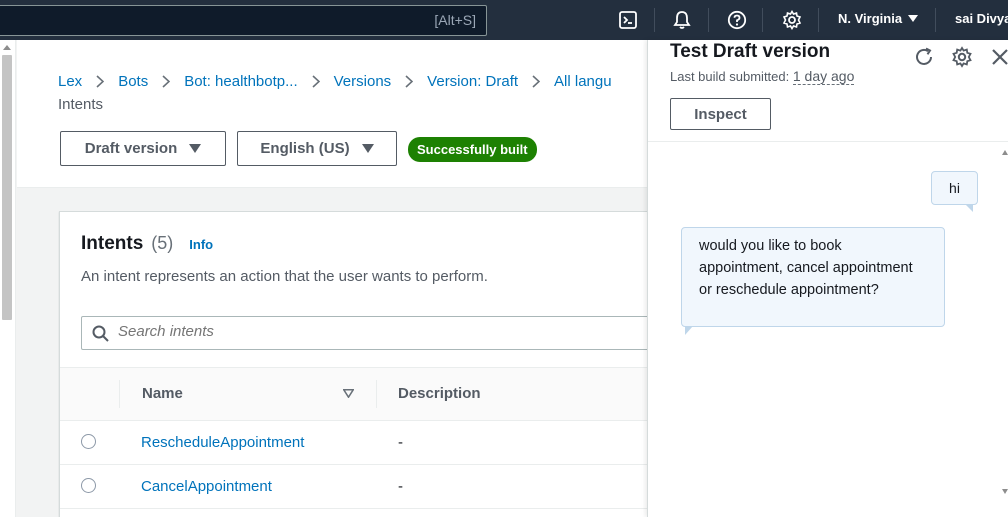 The height and width of the screenshot is (517, 1008). I want to click on search-shortcut-hint: [Alt+S], so click(455, 20).